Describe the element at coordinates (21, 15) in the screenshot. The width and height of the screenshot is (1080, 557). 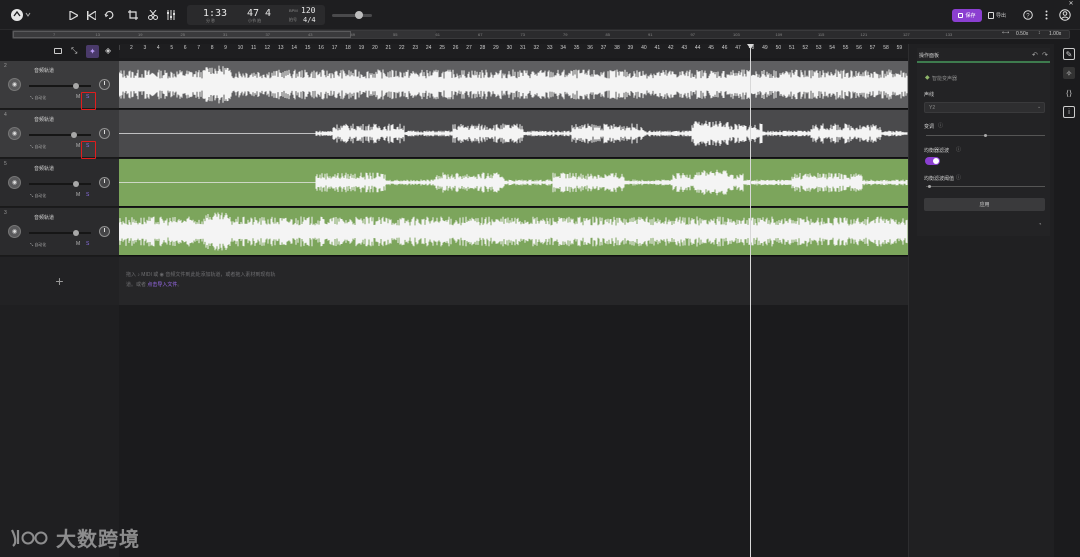
I see `logo-icon` at that location.